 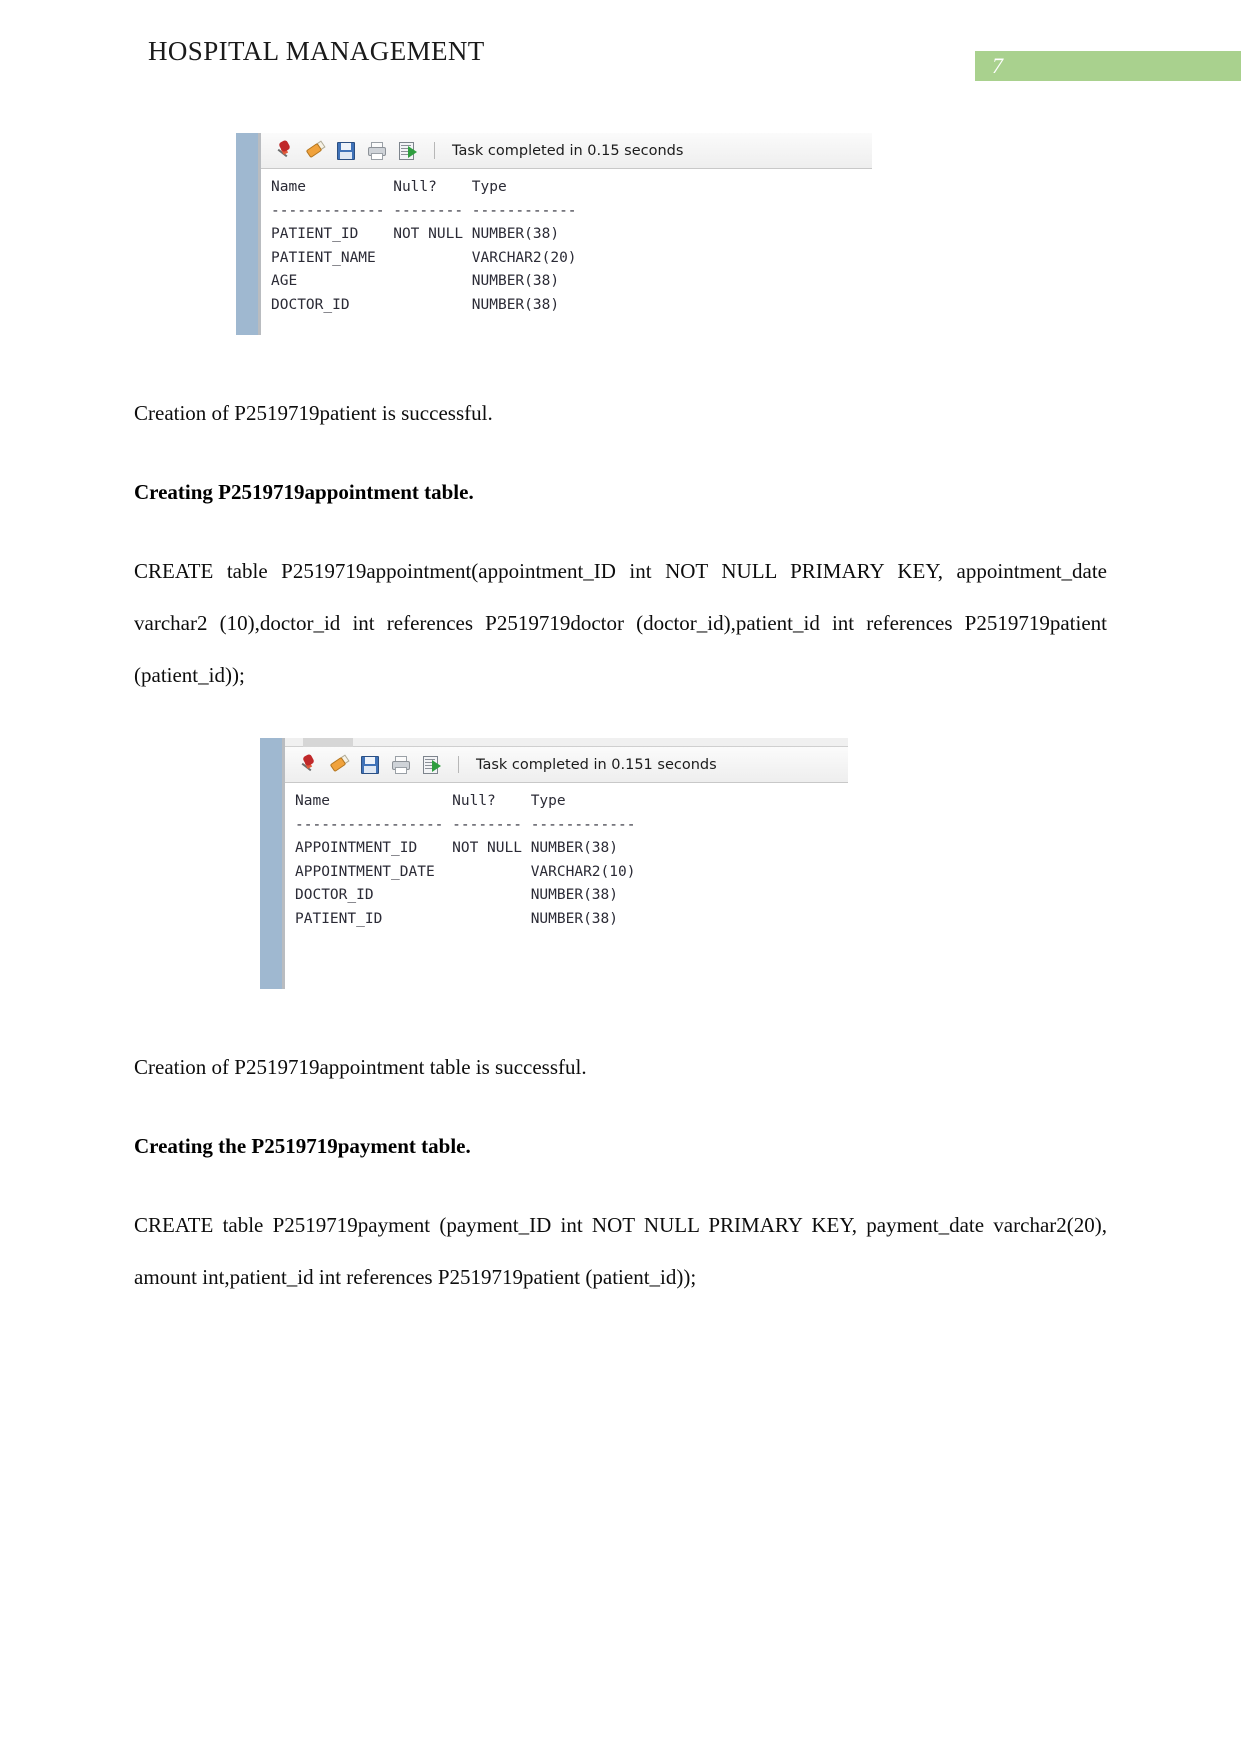 I want to click on task-status-text-1: Task completed in 0.15 seconds, so click(x=568, y=150).